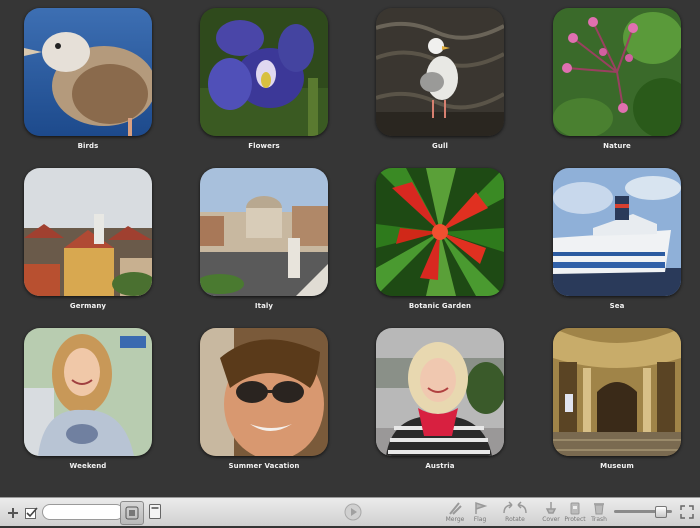  I want to click on album-museum: Museum, so click(618, 403).